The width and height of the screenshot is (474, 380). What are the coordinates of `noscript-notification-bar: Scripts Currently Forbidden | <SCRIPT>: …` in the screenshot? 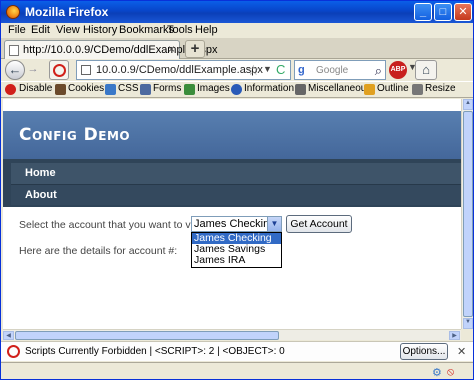 It's located at (237, 351).